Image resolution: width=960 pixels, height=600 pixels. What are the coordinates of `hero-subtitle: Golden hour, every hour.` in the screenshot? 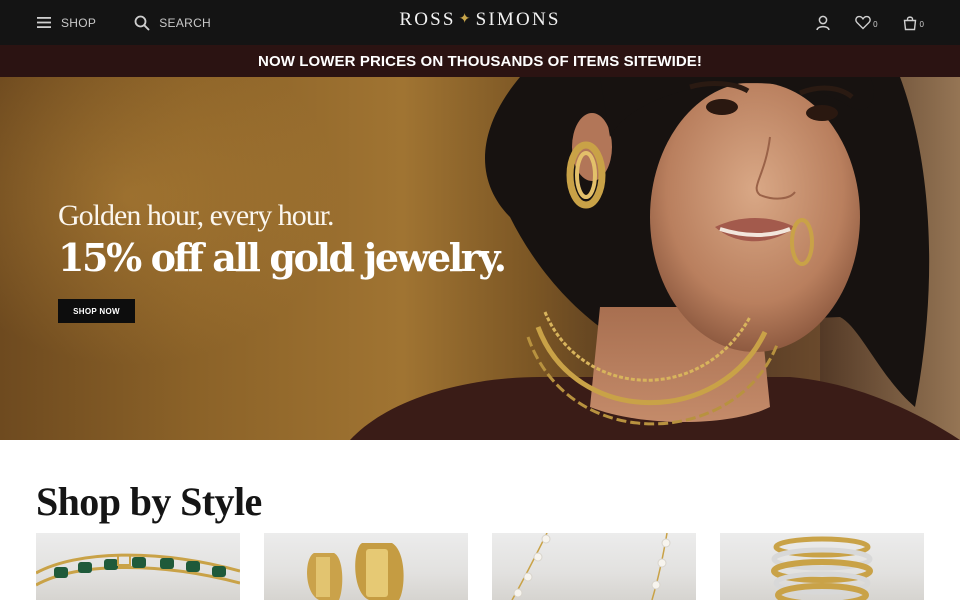 It's located at (196, 215).